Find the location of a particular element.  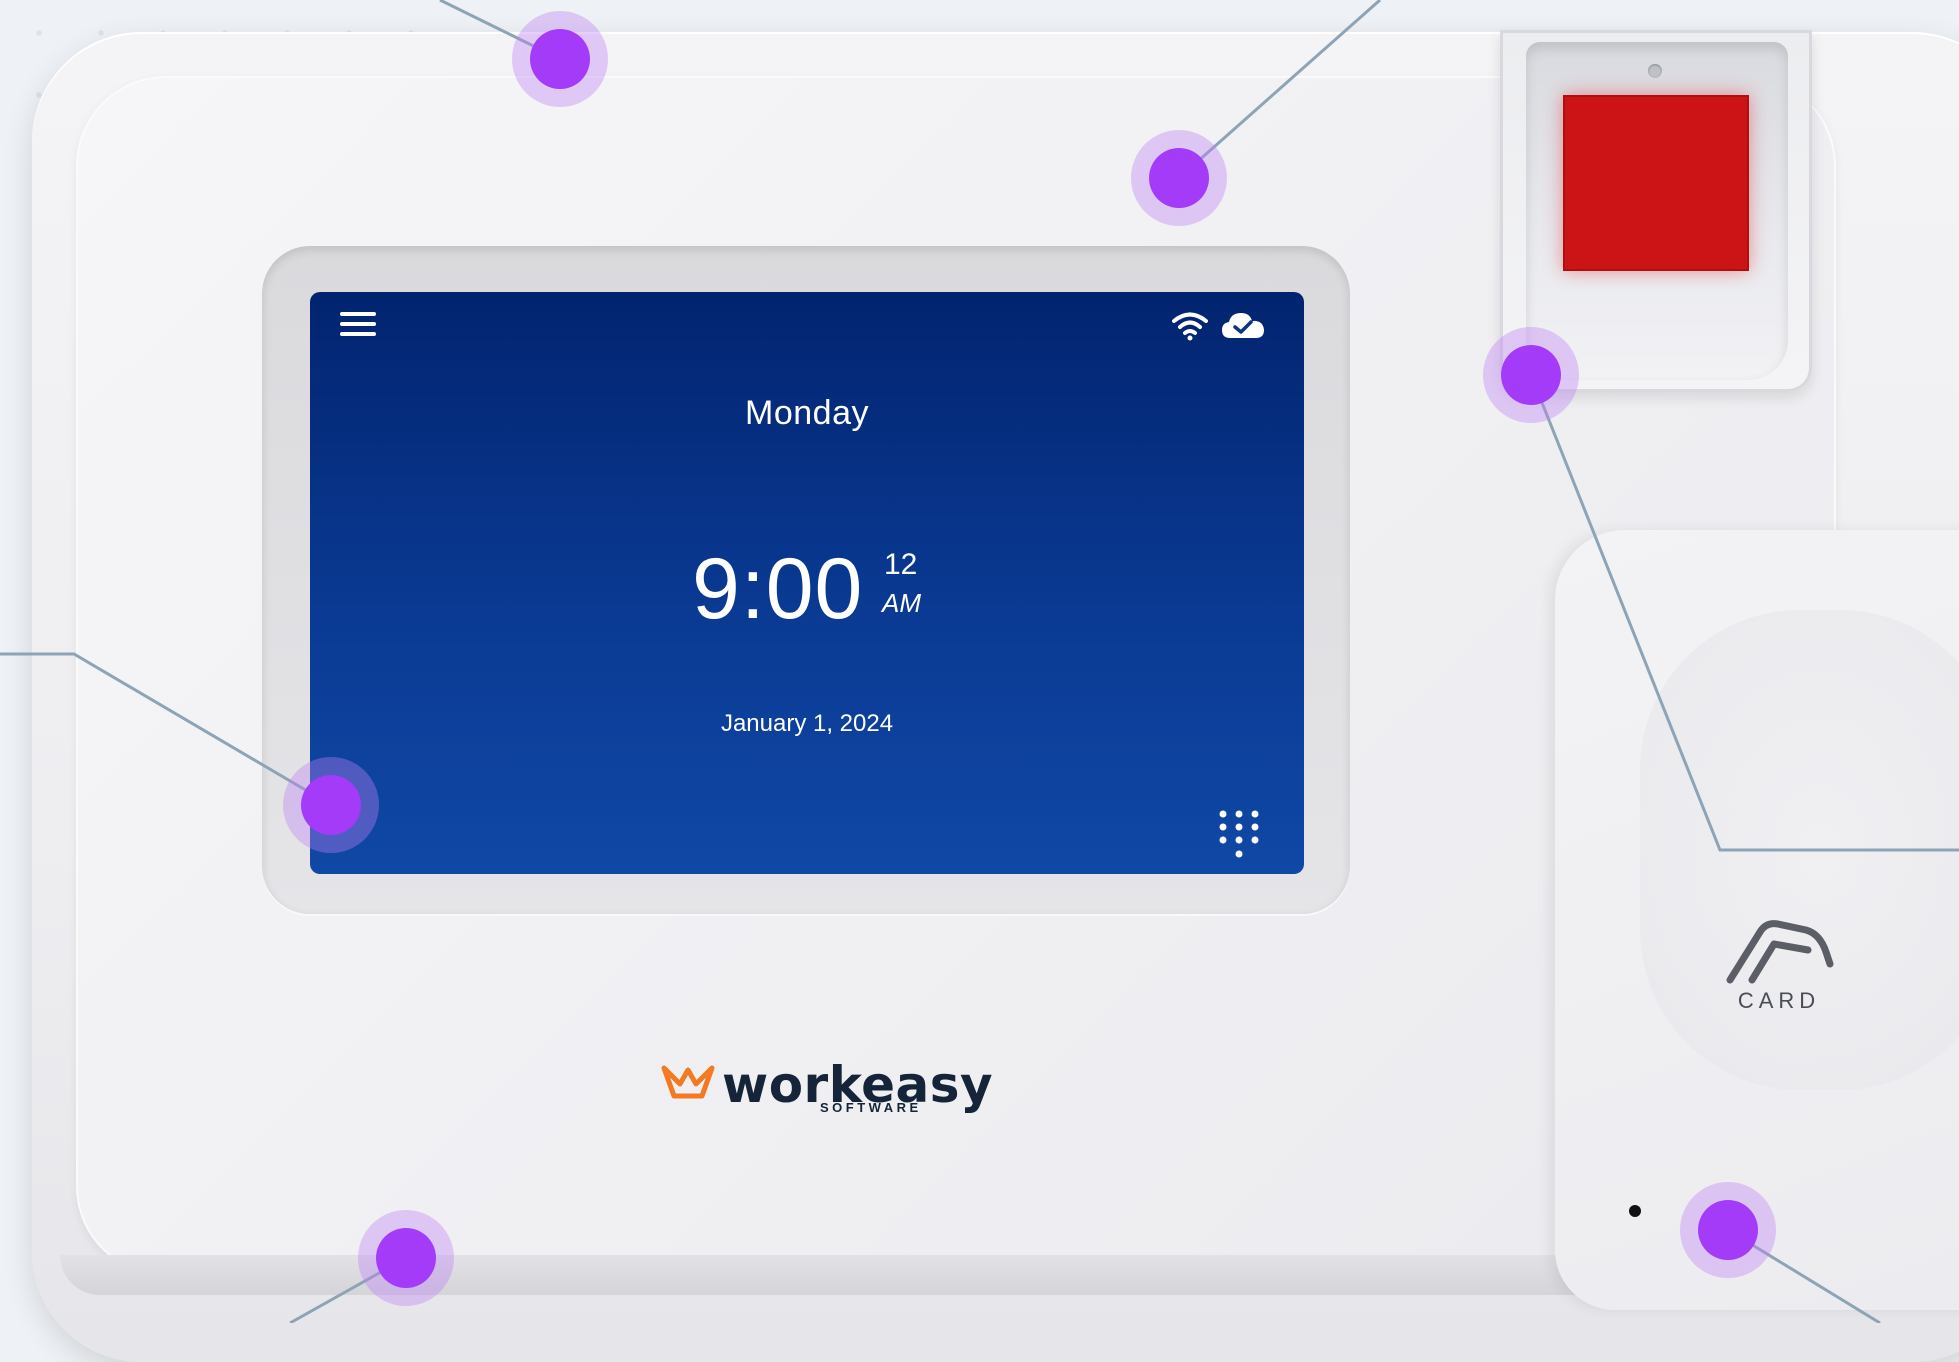

status-led is located at coordinates (1635, 1211).